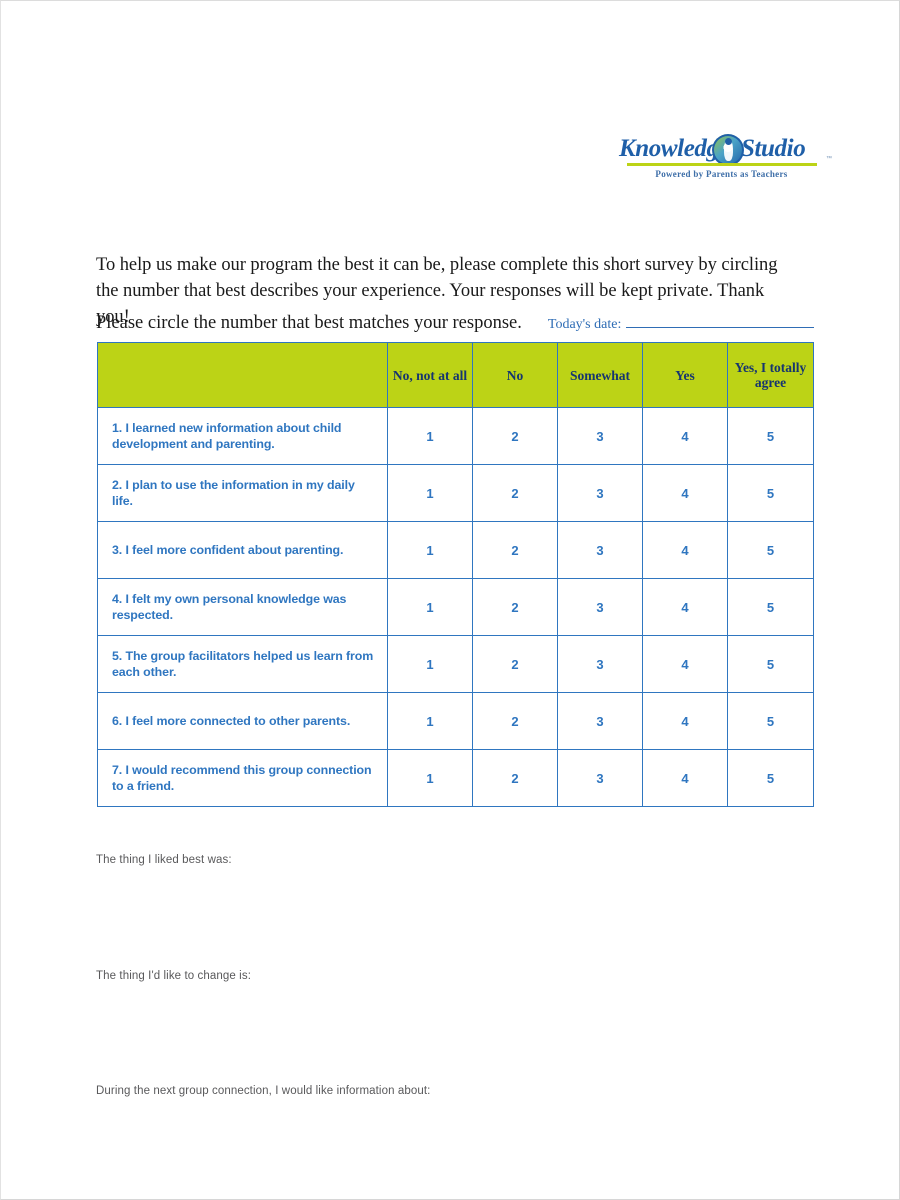  Describe the element at coordinates (515, 436) in the screenshot. I see `rating-option-1-2: 2` at that location.